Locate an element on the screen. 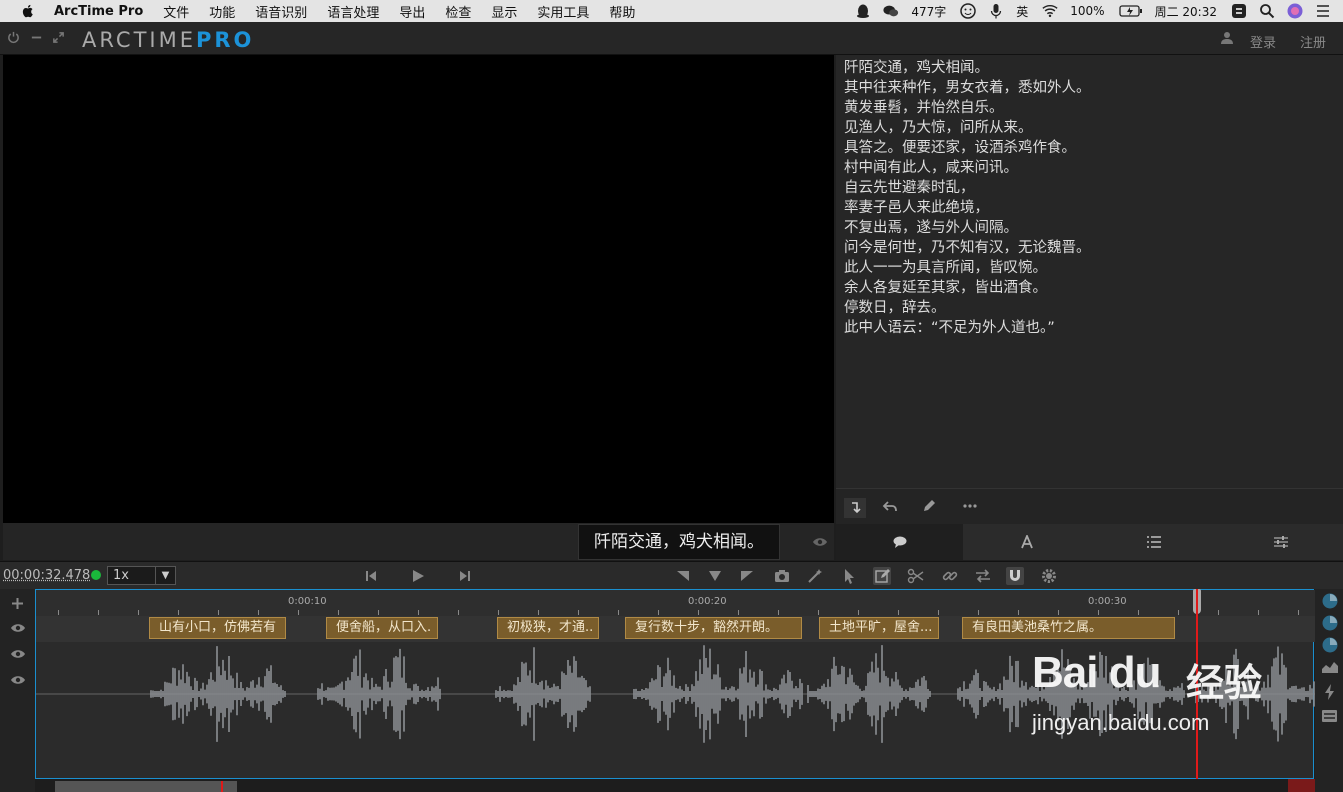 The width and height of the screenshot is (1343, 792). magnet-snap-button is located at coordinates (1015, 576).